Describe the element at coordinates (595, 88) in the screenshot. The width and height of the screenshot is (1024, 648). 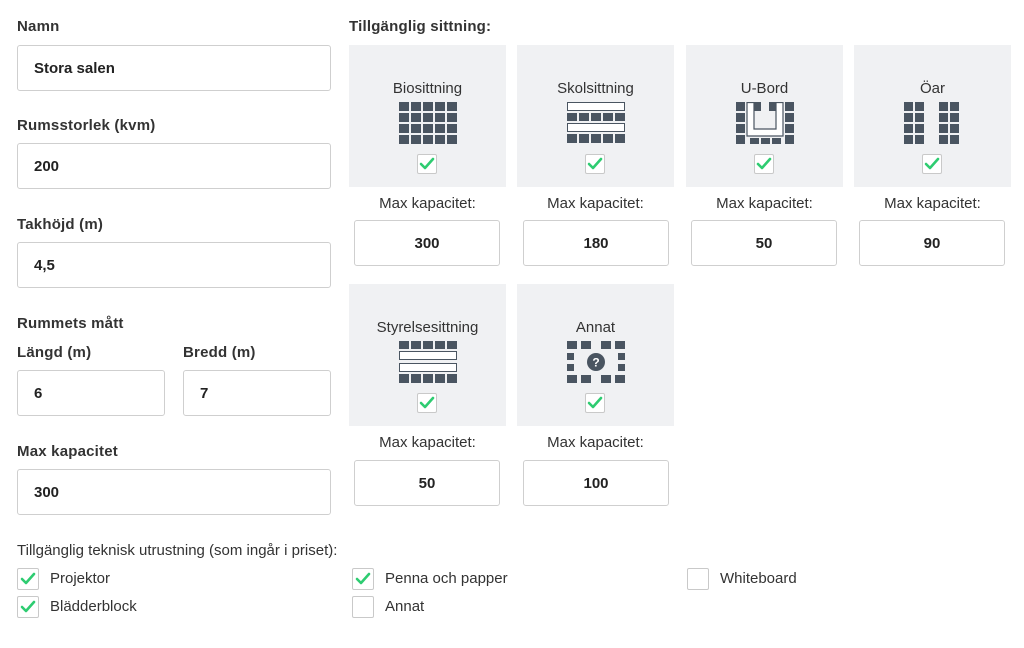
I see `seating-card-title: Skolsittning` at that location.